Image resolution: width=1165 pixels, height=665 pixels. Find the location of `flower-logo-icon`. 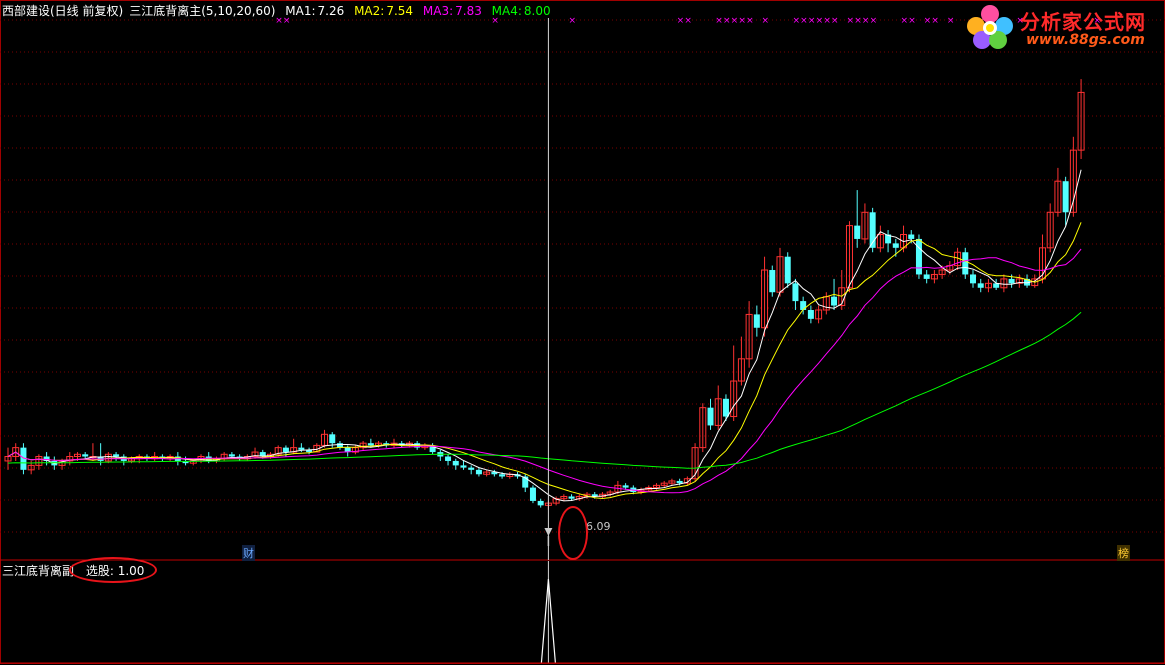

flower-logo-icon is located at coordinates (990, 27).